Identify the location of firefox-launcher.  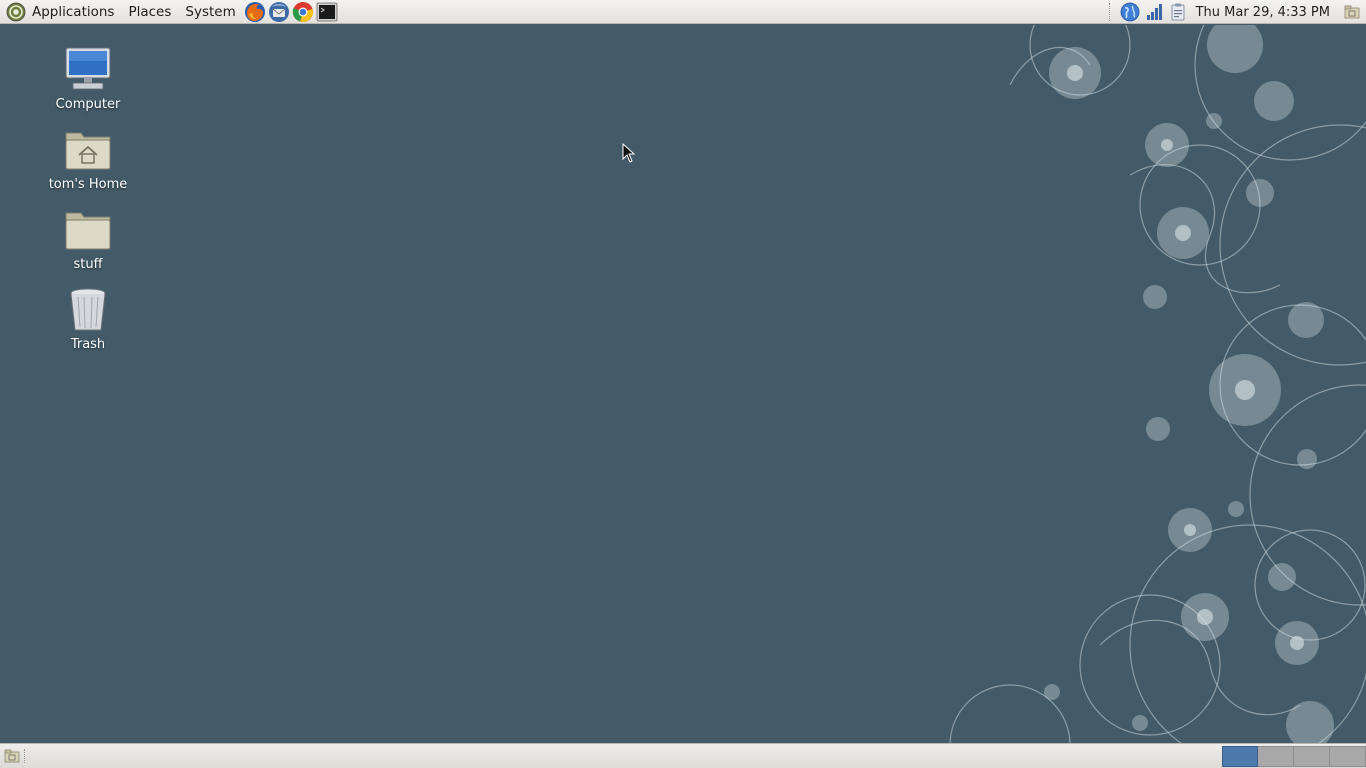
(255, 12).